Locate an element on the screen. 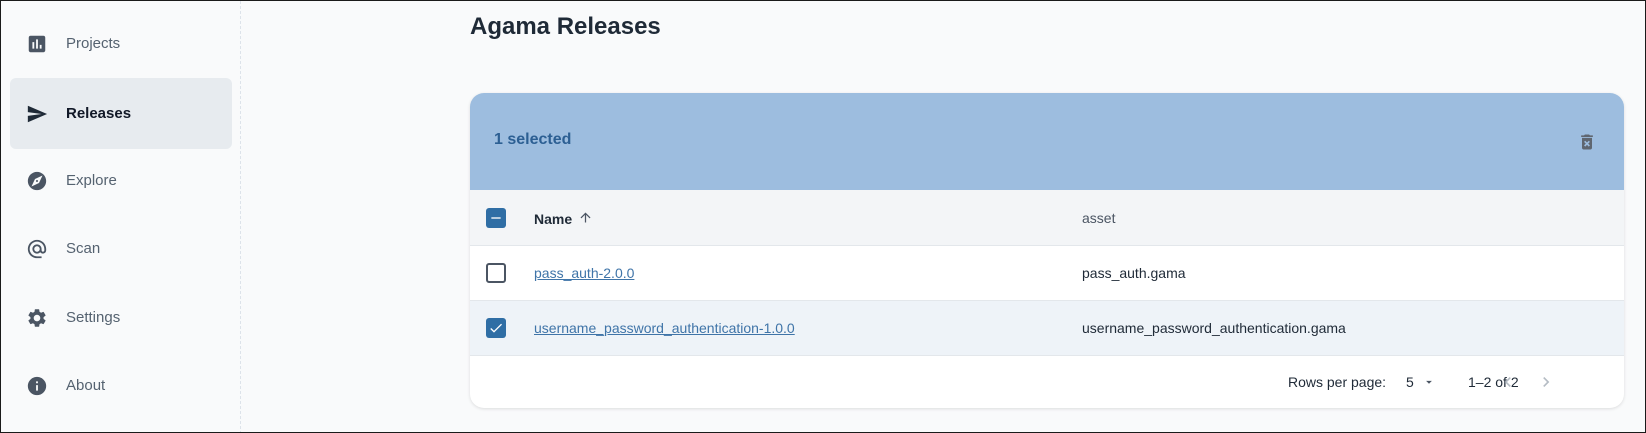  rows-per-page-label: Rows per page: is located at coordinates (1337, 382).